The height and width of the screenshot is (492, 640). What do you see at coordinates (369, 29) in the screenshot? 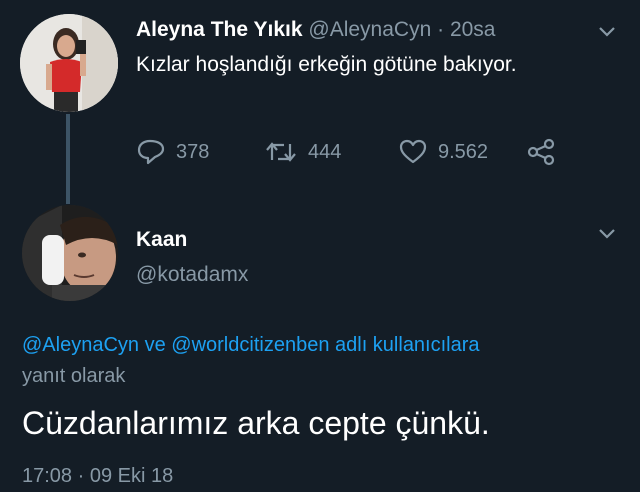
I see `tweet1-author-handle: @AleynaCyn` at bounding box center [369, 29].